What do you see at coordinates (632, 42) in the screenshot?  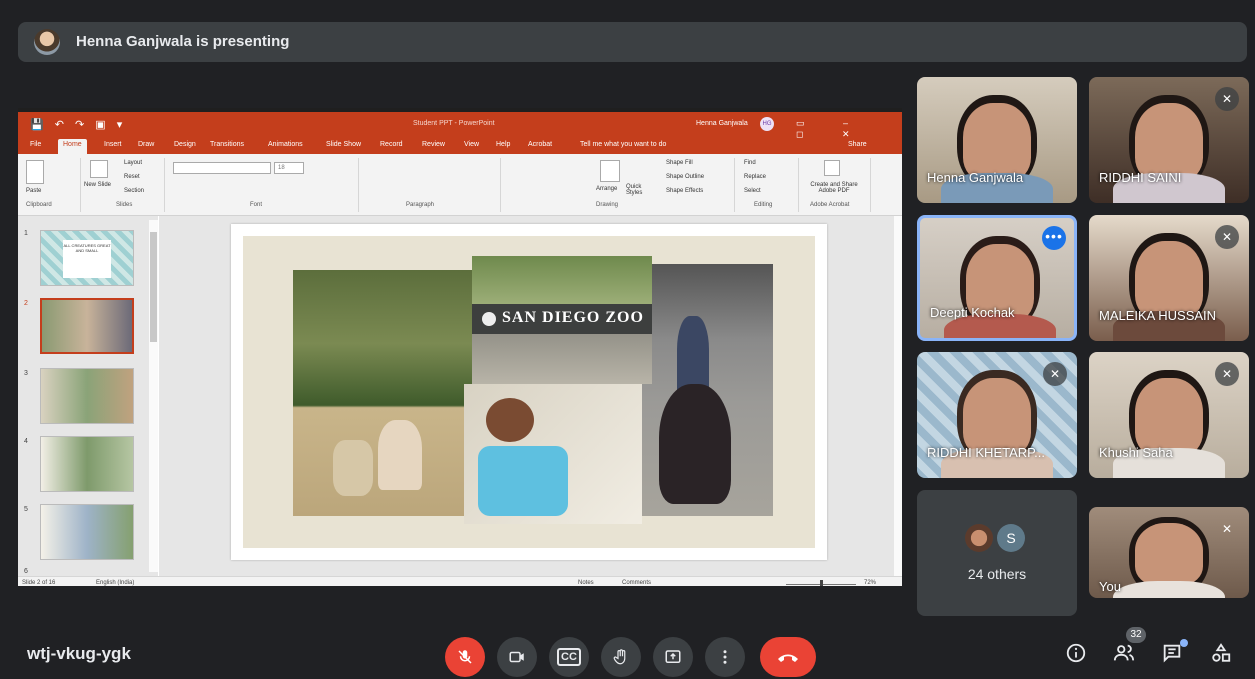 I see `presenting-banner: Henna Ganjwala is presenting` at bounding box center [632, 42].